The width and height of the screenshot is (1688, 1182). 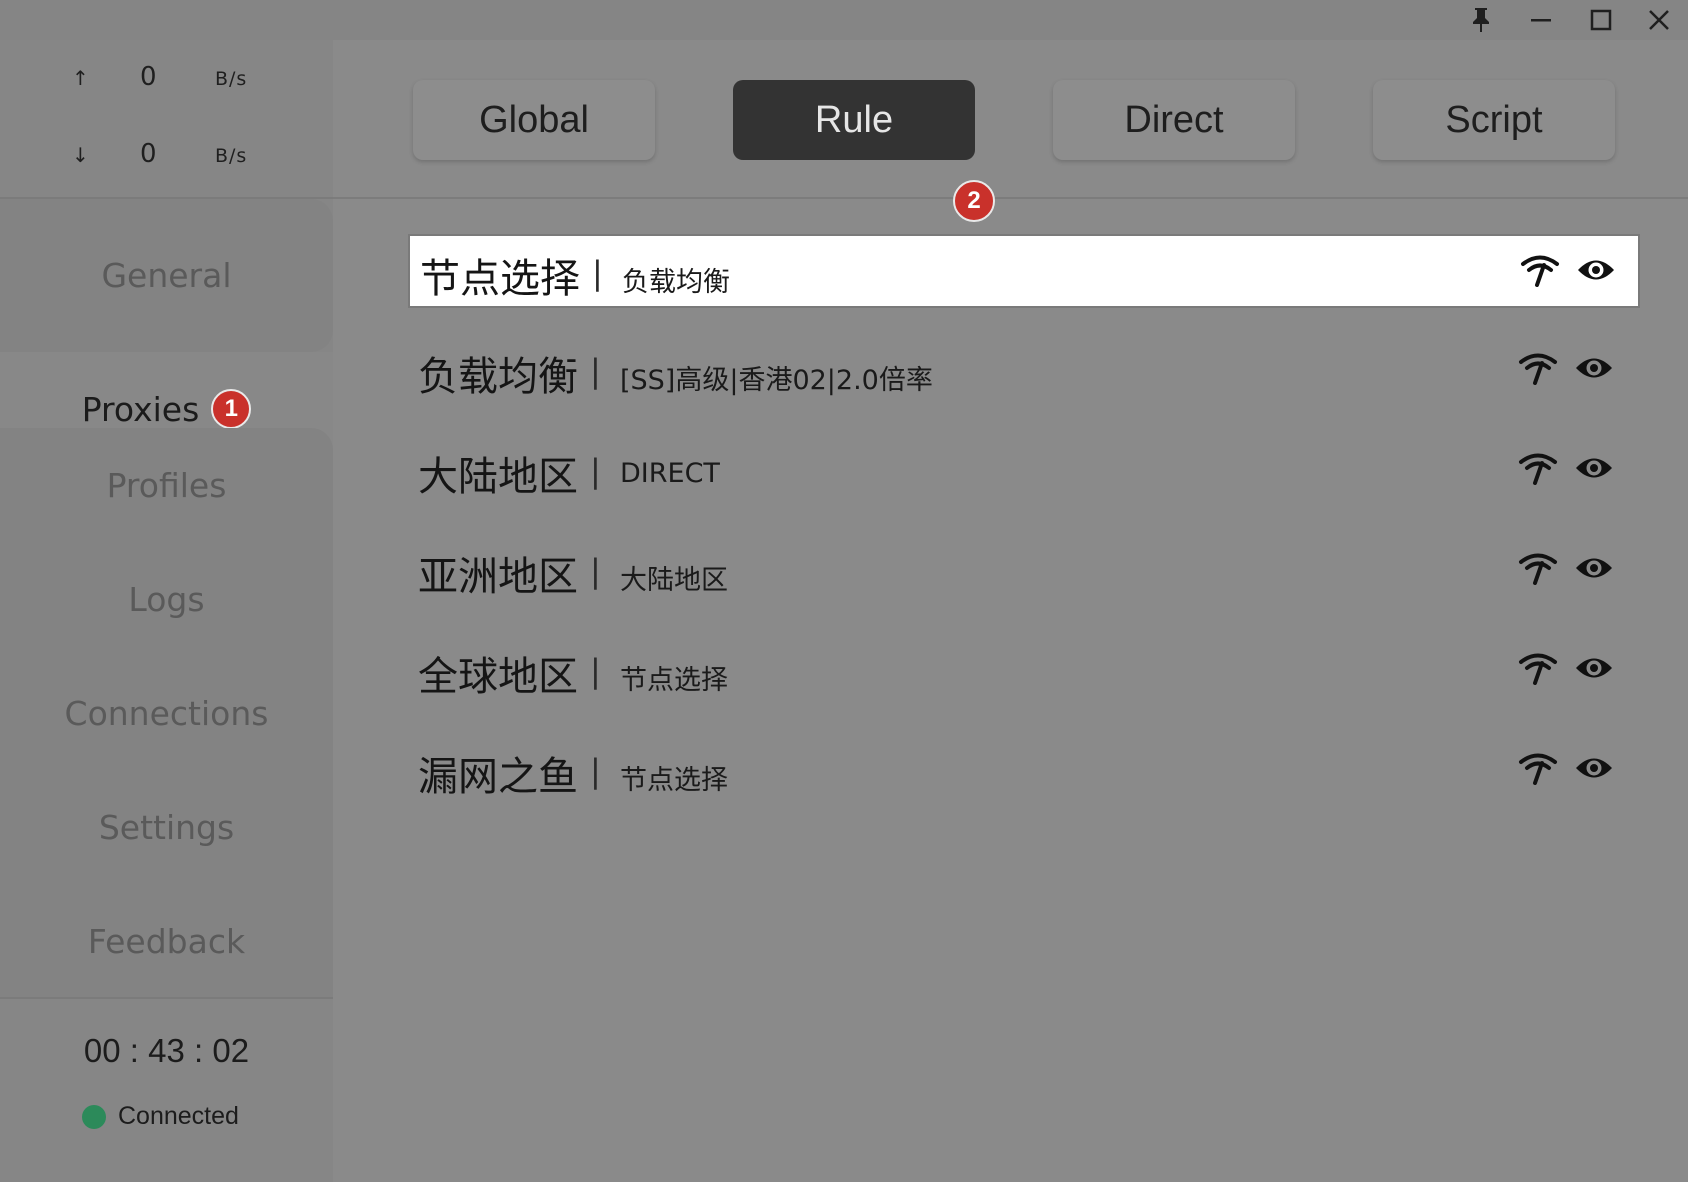 I want to click on group-current: 大陆地区, so click(x=674, y=580).